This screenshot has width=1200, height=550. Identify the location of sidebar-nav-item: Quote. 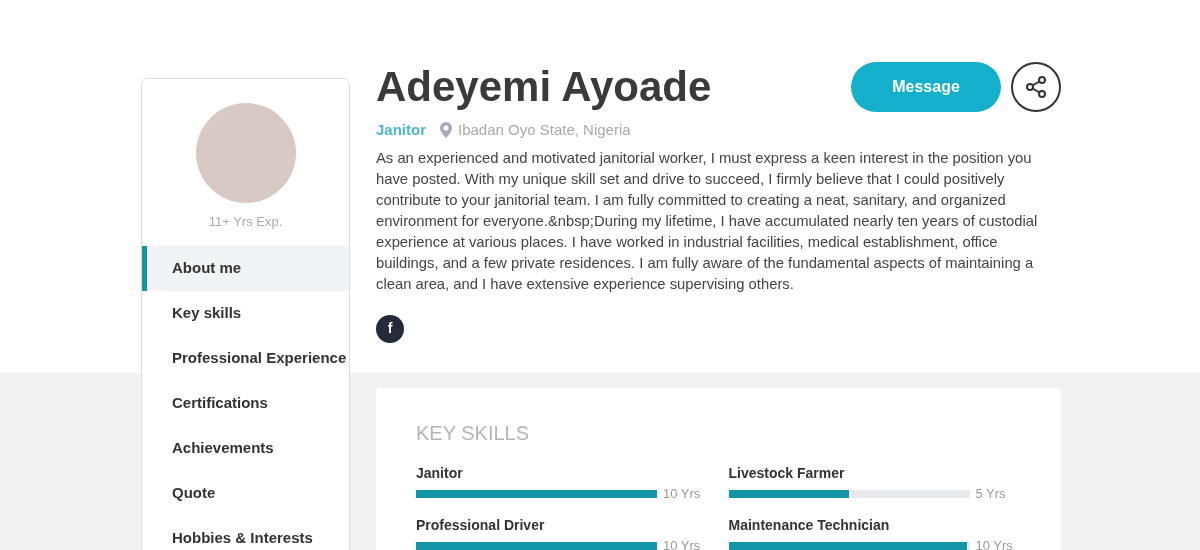
(245, 493).